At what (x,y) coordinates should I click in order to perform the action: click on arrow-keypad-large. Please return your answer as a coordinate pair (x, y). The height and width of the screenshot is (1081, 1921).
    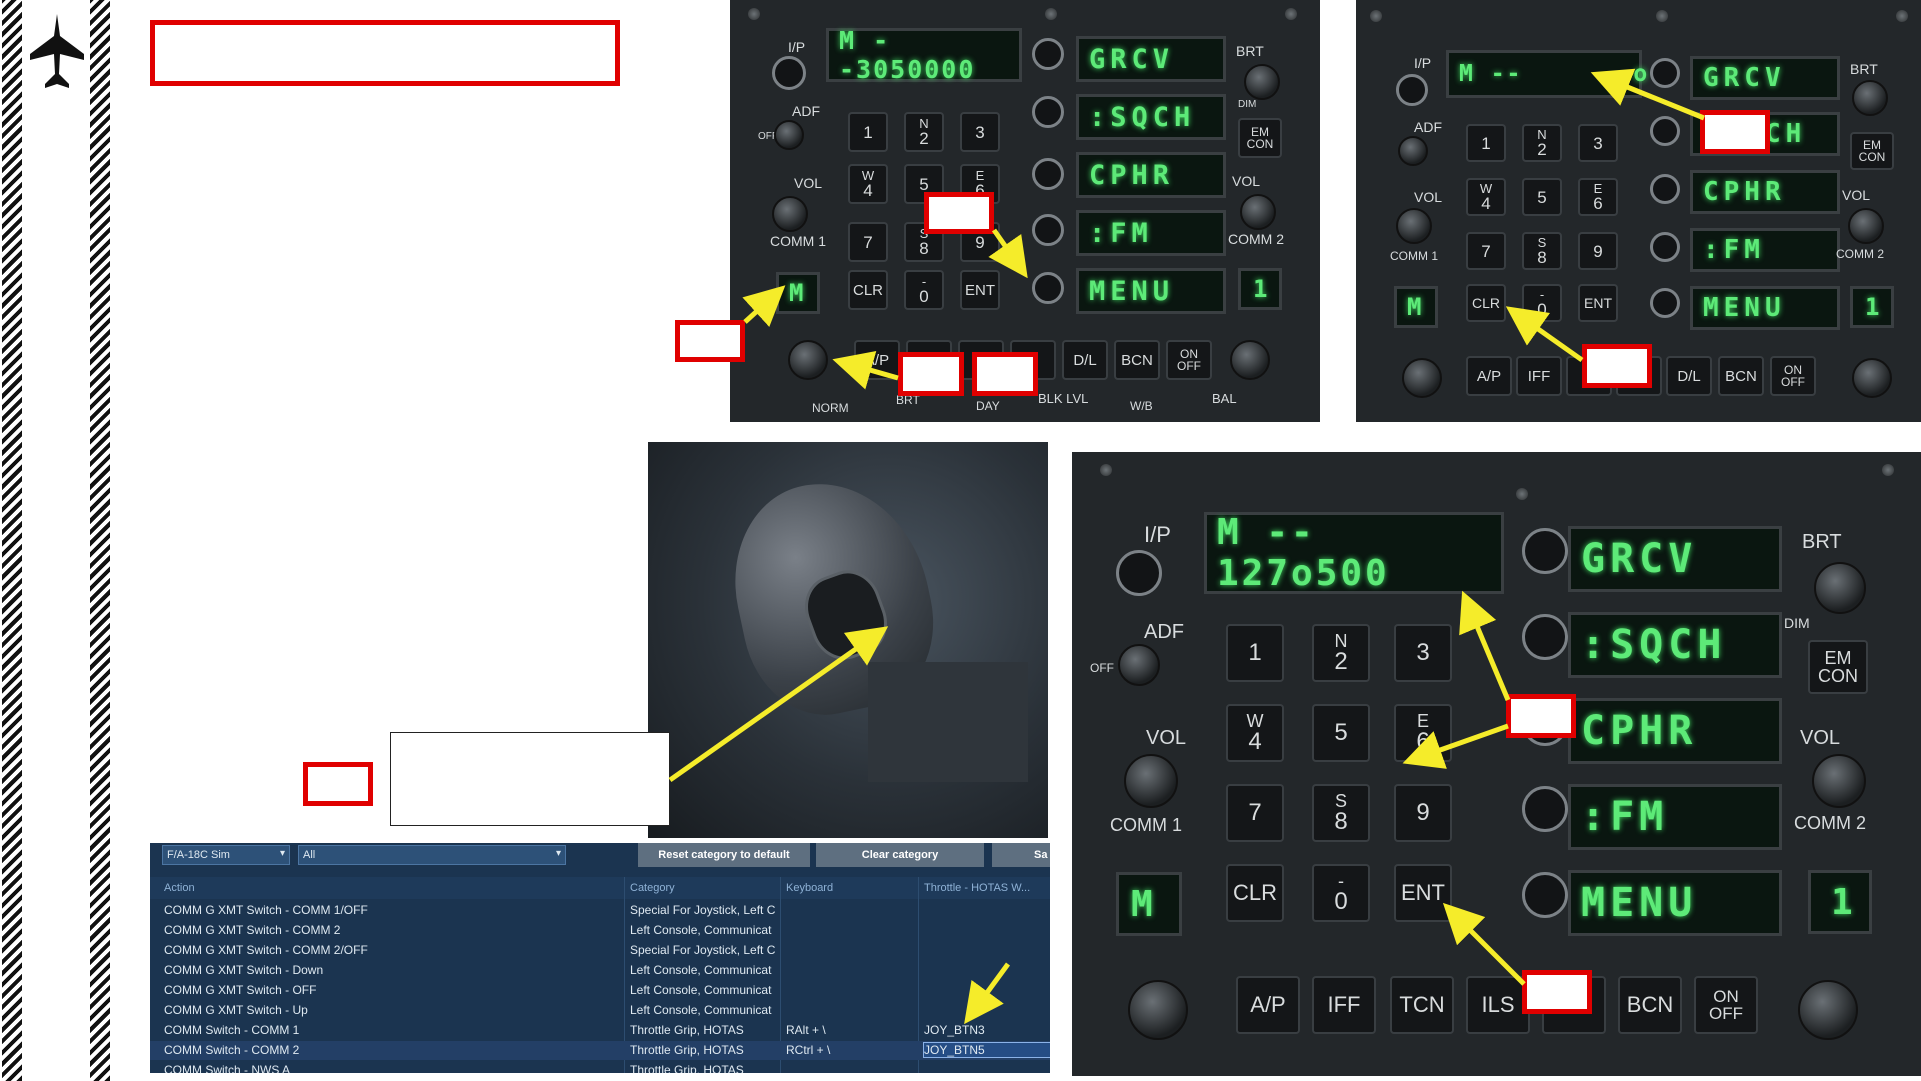
    Looking at the image, I should click on (1455, 746).